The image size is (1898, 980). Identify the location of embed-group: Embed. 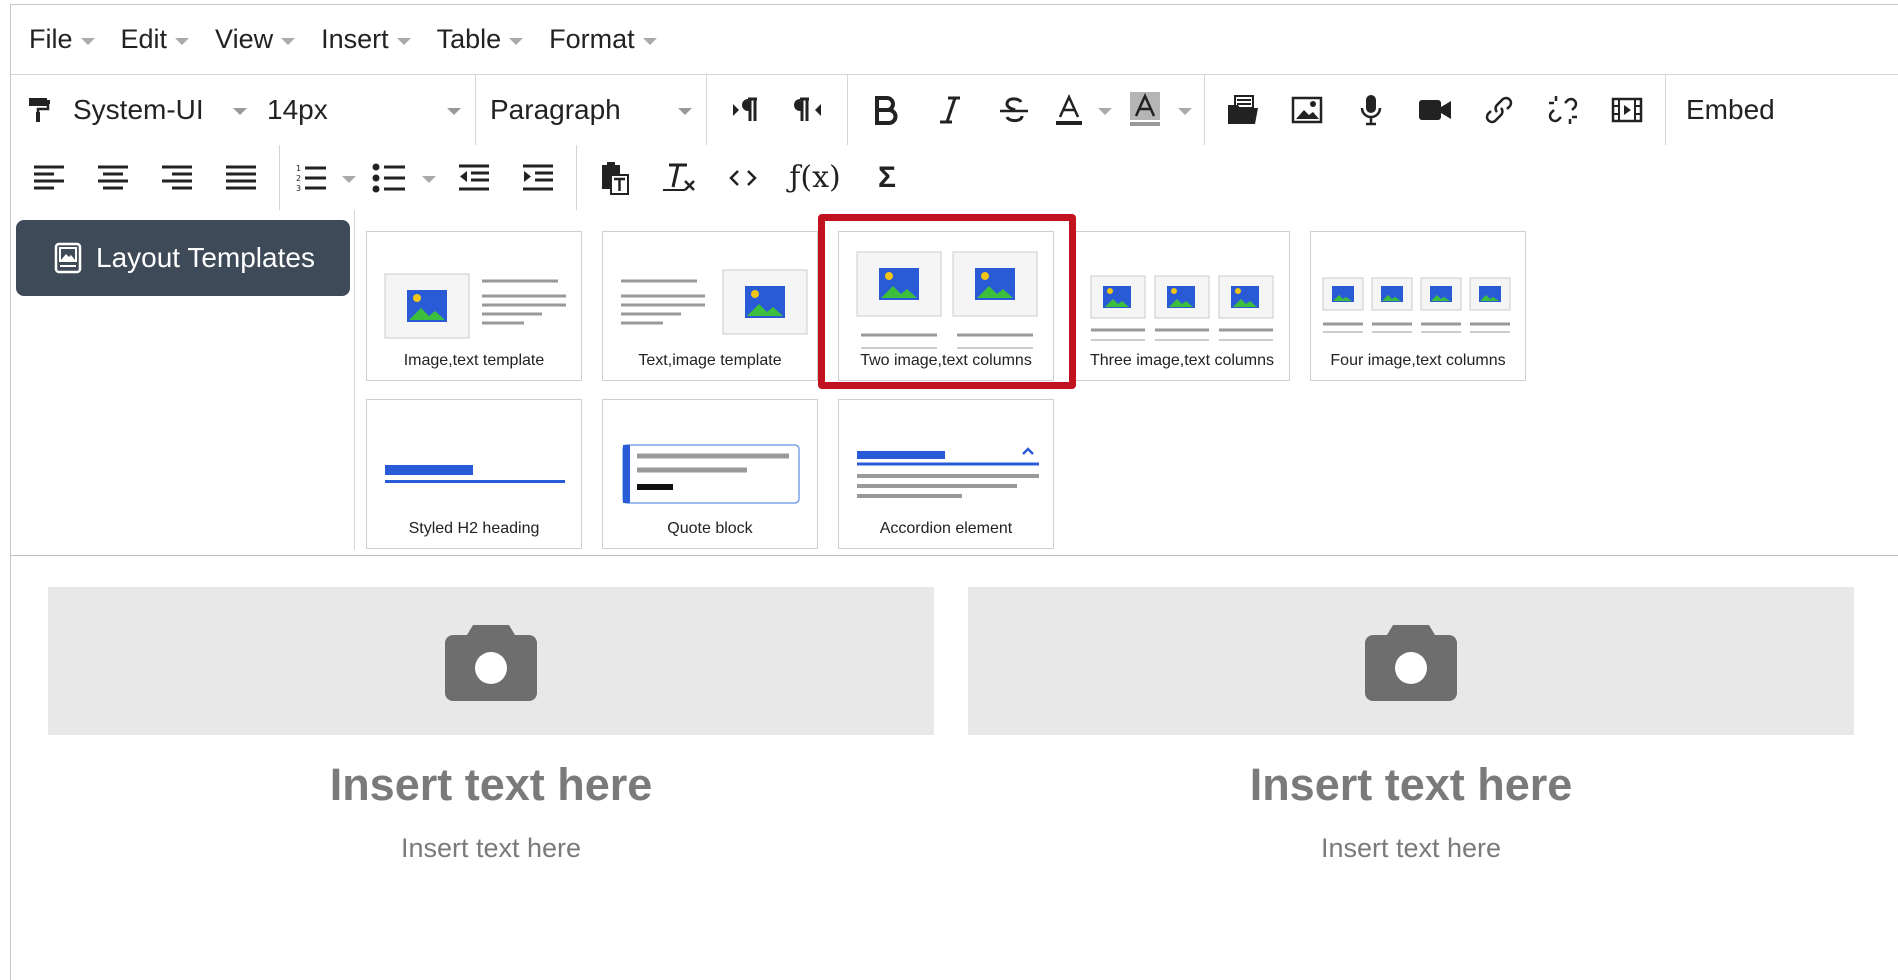
(1730, 110).